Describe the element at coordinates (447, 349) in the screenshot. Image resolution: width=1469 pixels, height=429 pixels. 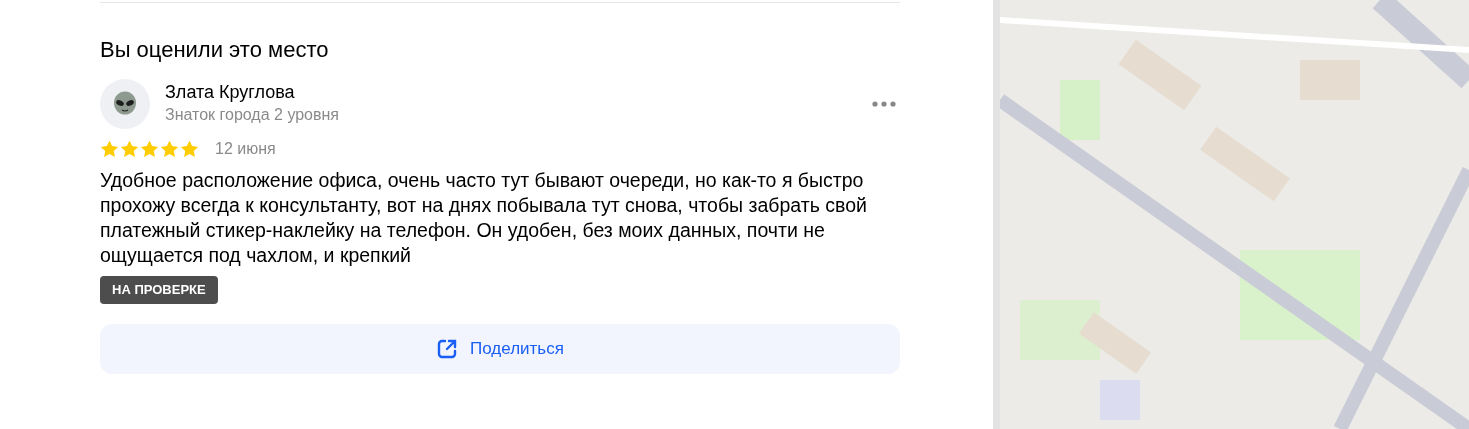
I see `share-icon` at that location.